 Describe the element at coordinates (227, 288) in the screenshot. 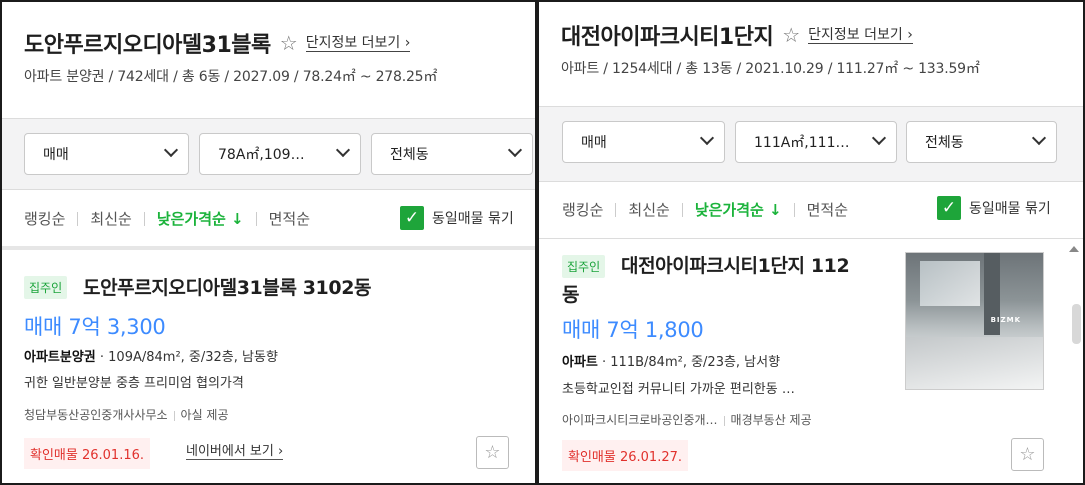

I see `listing-title: 도안푸르지오디아델31블록 3102동` at that location.